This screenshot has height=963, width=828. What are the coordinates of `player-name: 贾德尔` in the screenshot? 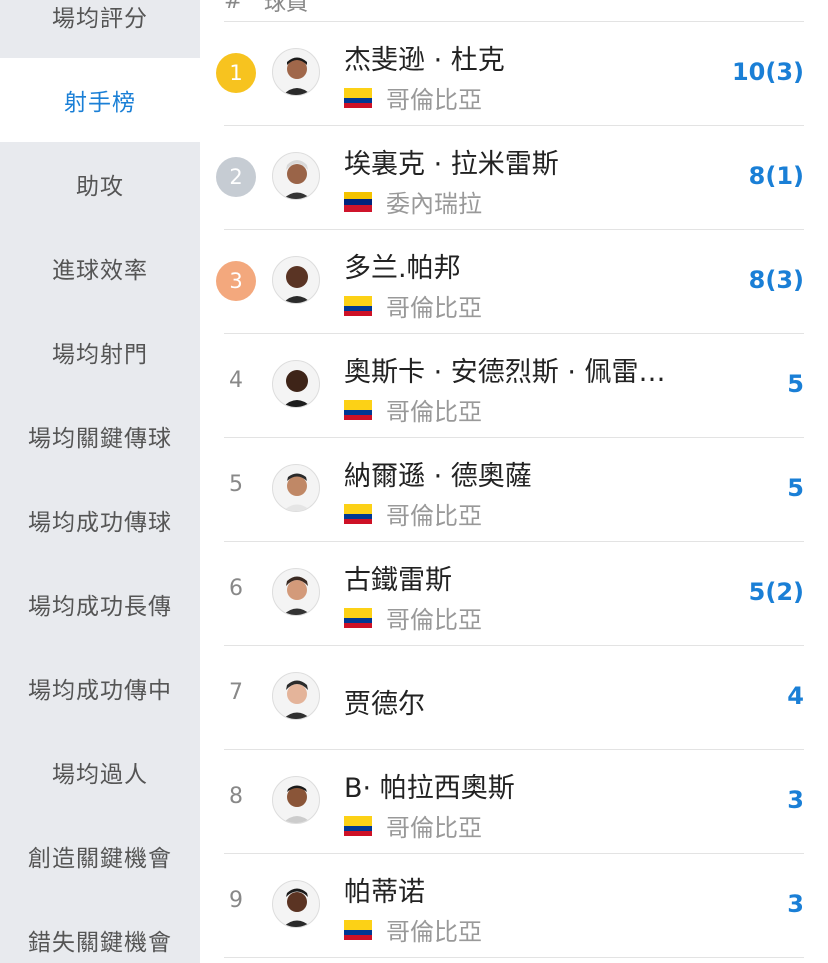 It's located at (384, 704).